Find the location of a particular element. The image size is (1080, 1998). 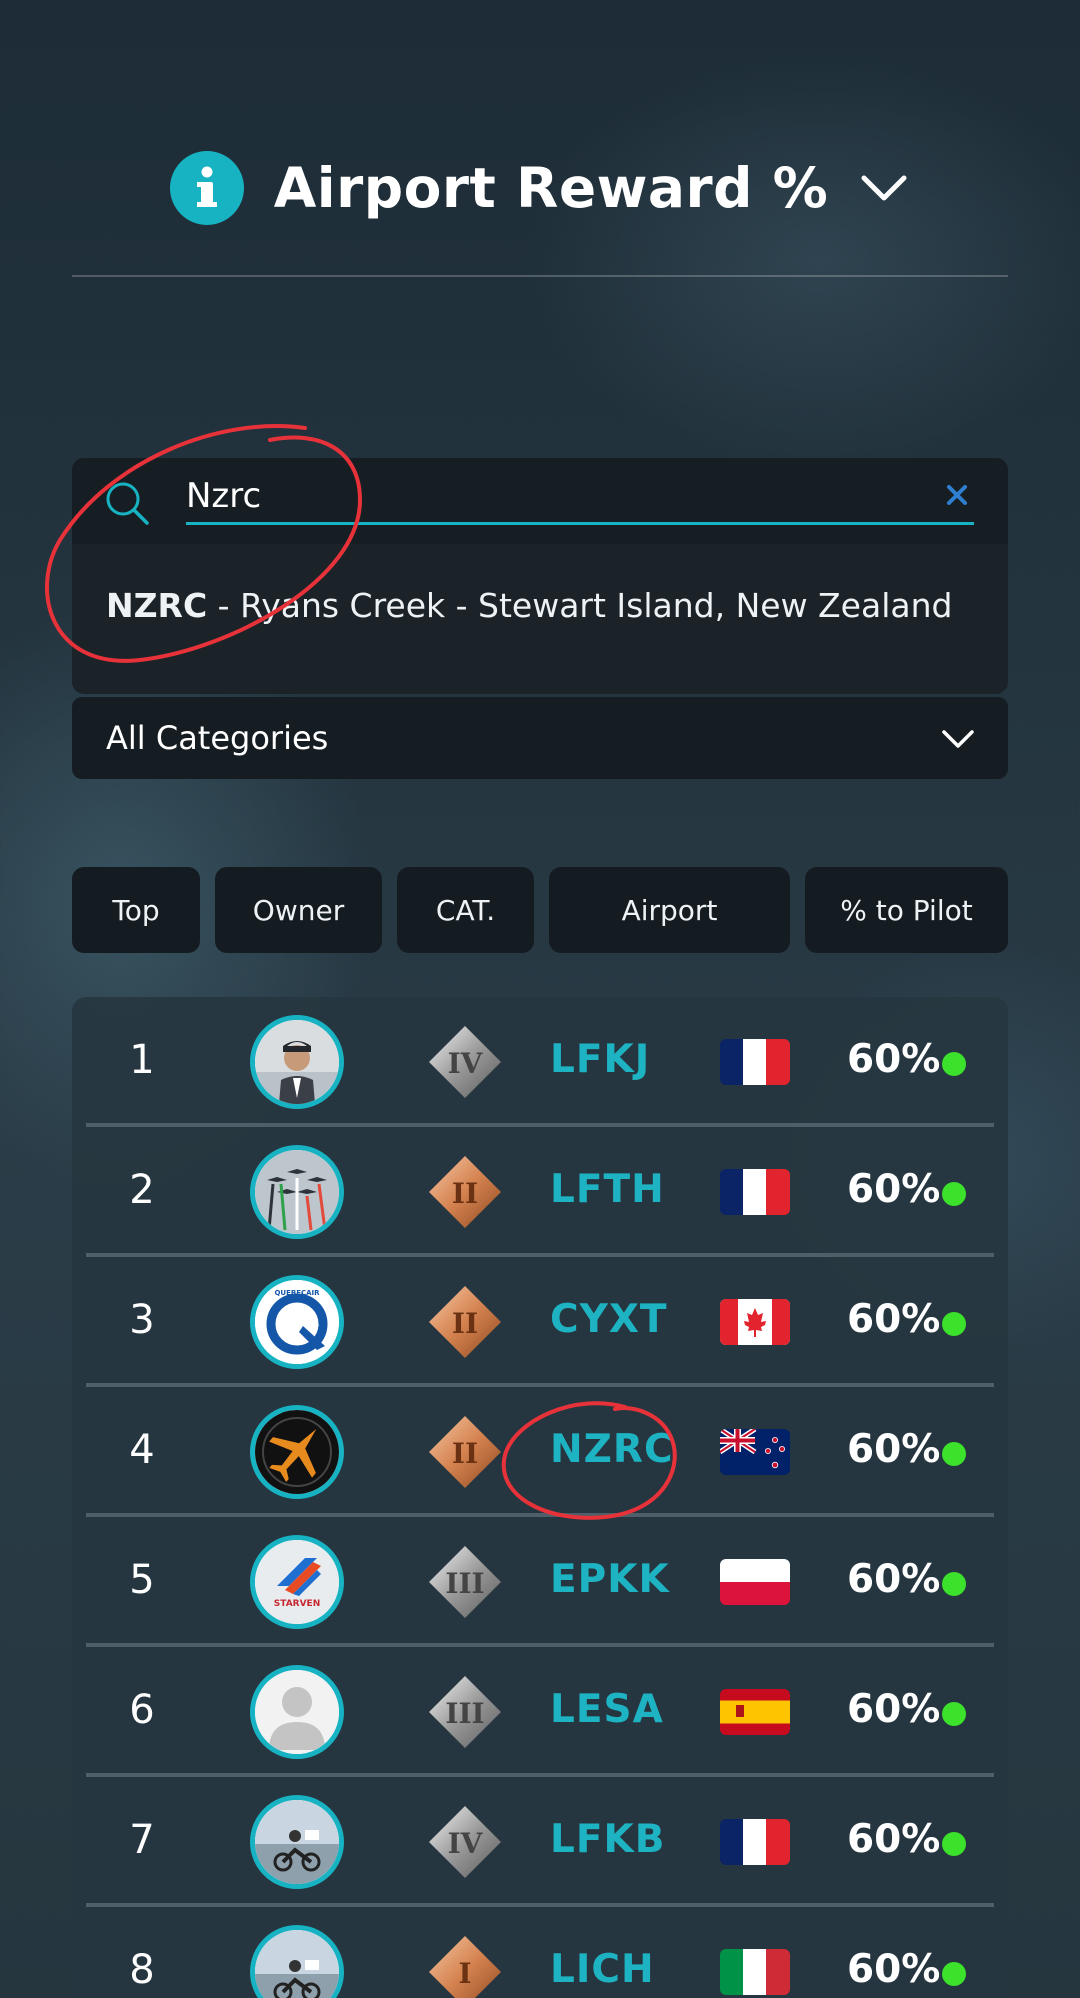

search-underline is located at coordinates (580, 523).